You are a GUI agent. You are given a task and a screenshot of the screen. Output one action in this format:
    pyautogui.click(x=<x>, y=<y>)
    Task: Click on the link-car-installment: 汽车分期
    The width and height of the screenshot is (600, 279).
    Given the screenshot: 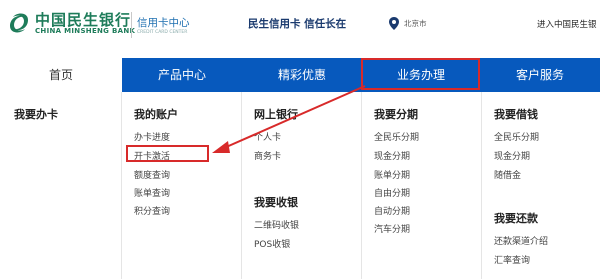 What is the action you would take?
    pyautogui.click(x=392, y=228)
    